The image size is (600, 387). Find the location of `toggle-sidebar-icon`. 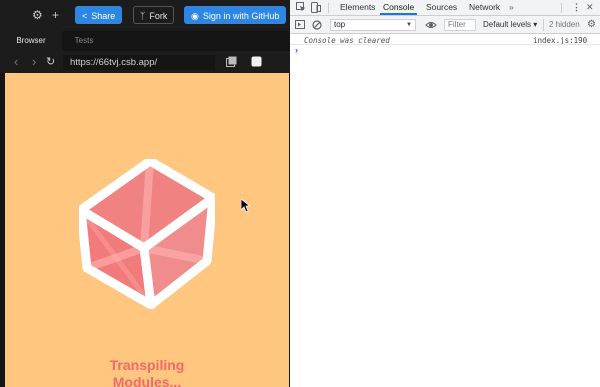

toggle-sidebar-icon is located at coordinates (300, 24).